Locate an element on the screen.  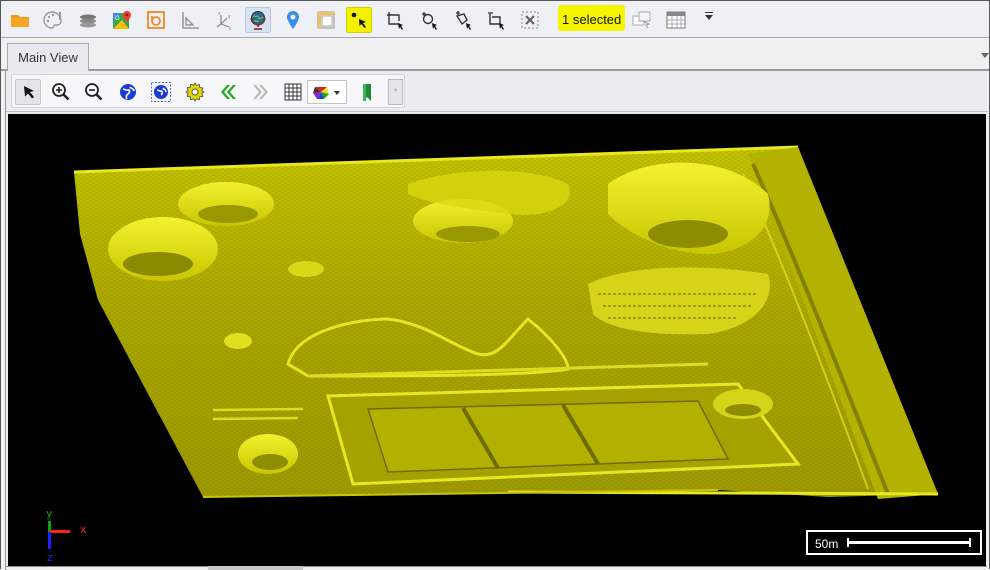
palette-icon is located at coordinates (52, 20).